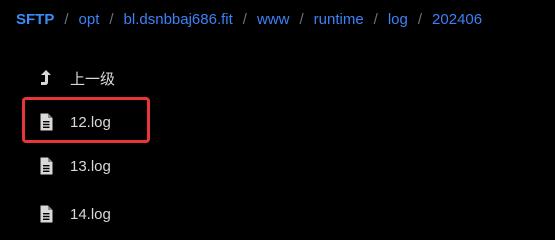 The width and height of the screenshot is (555, 240). Describe the element at coordinates (339, 19) in the screenshot. I see `breadcrumb-item-runtime: runtime` at that location.